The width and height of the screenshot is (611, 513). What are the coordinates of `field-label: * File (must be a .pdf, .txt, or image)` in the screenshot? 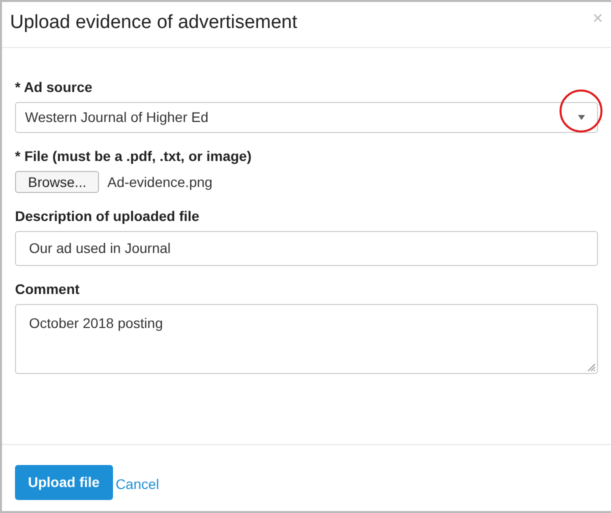 It's located at (133, 156).